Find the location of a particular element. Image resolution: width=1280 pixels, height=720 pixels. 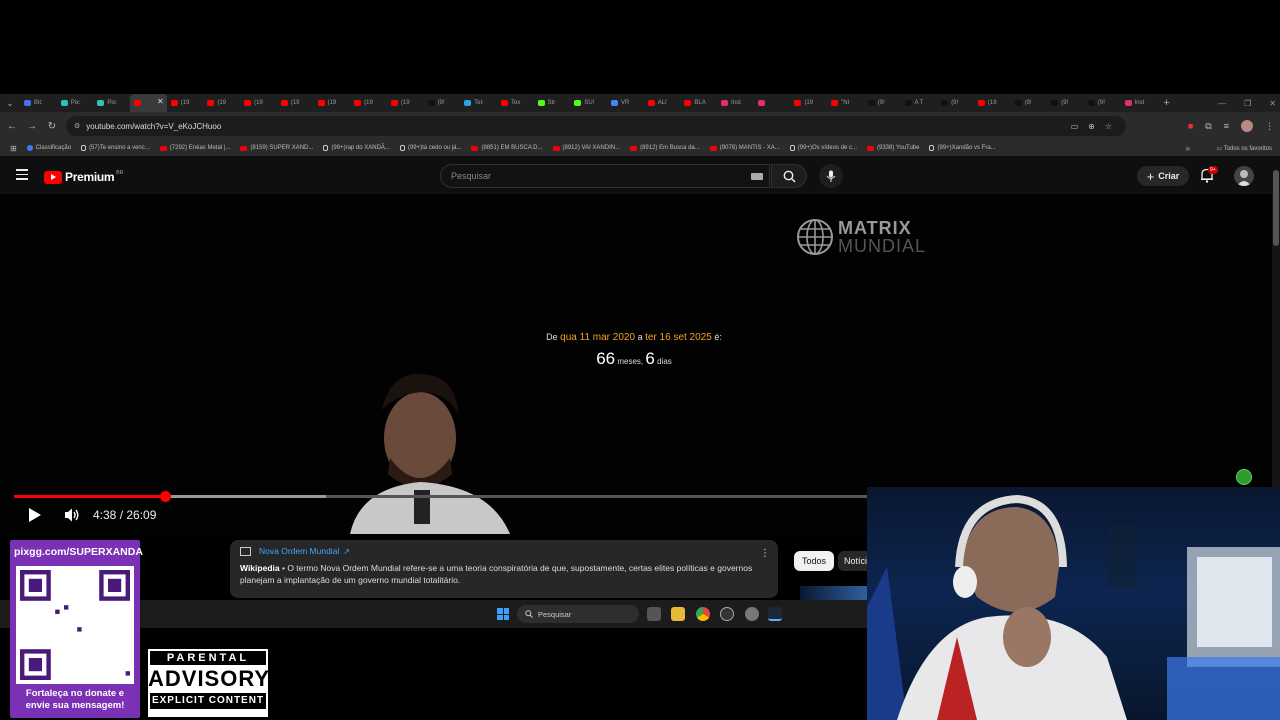

address-bar: ⚙ youtube.com/watch?v=V_eKoJCHuoo ▭ ⊕ ☆ is located at coordinates (596, 126).